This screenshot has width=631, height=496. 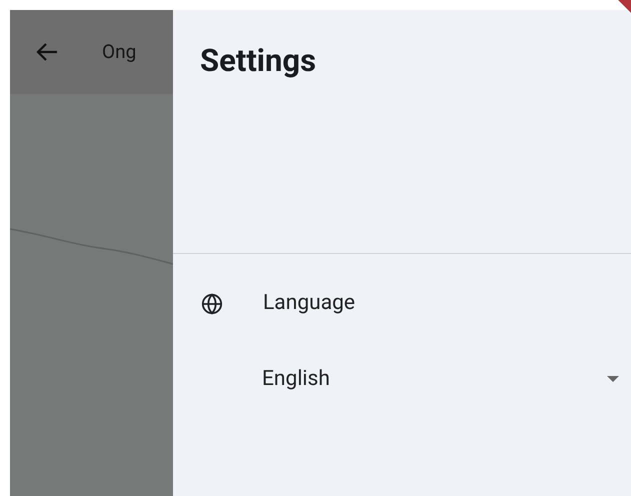 I want to click on globe-icon, so click(x=212, y=303).